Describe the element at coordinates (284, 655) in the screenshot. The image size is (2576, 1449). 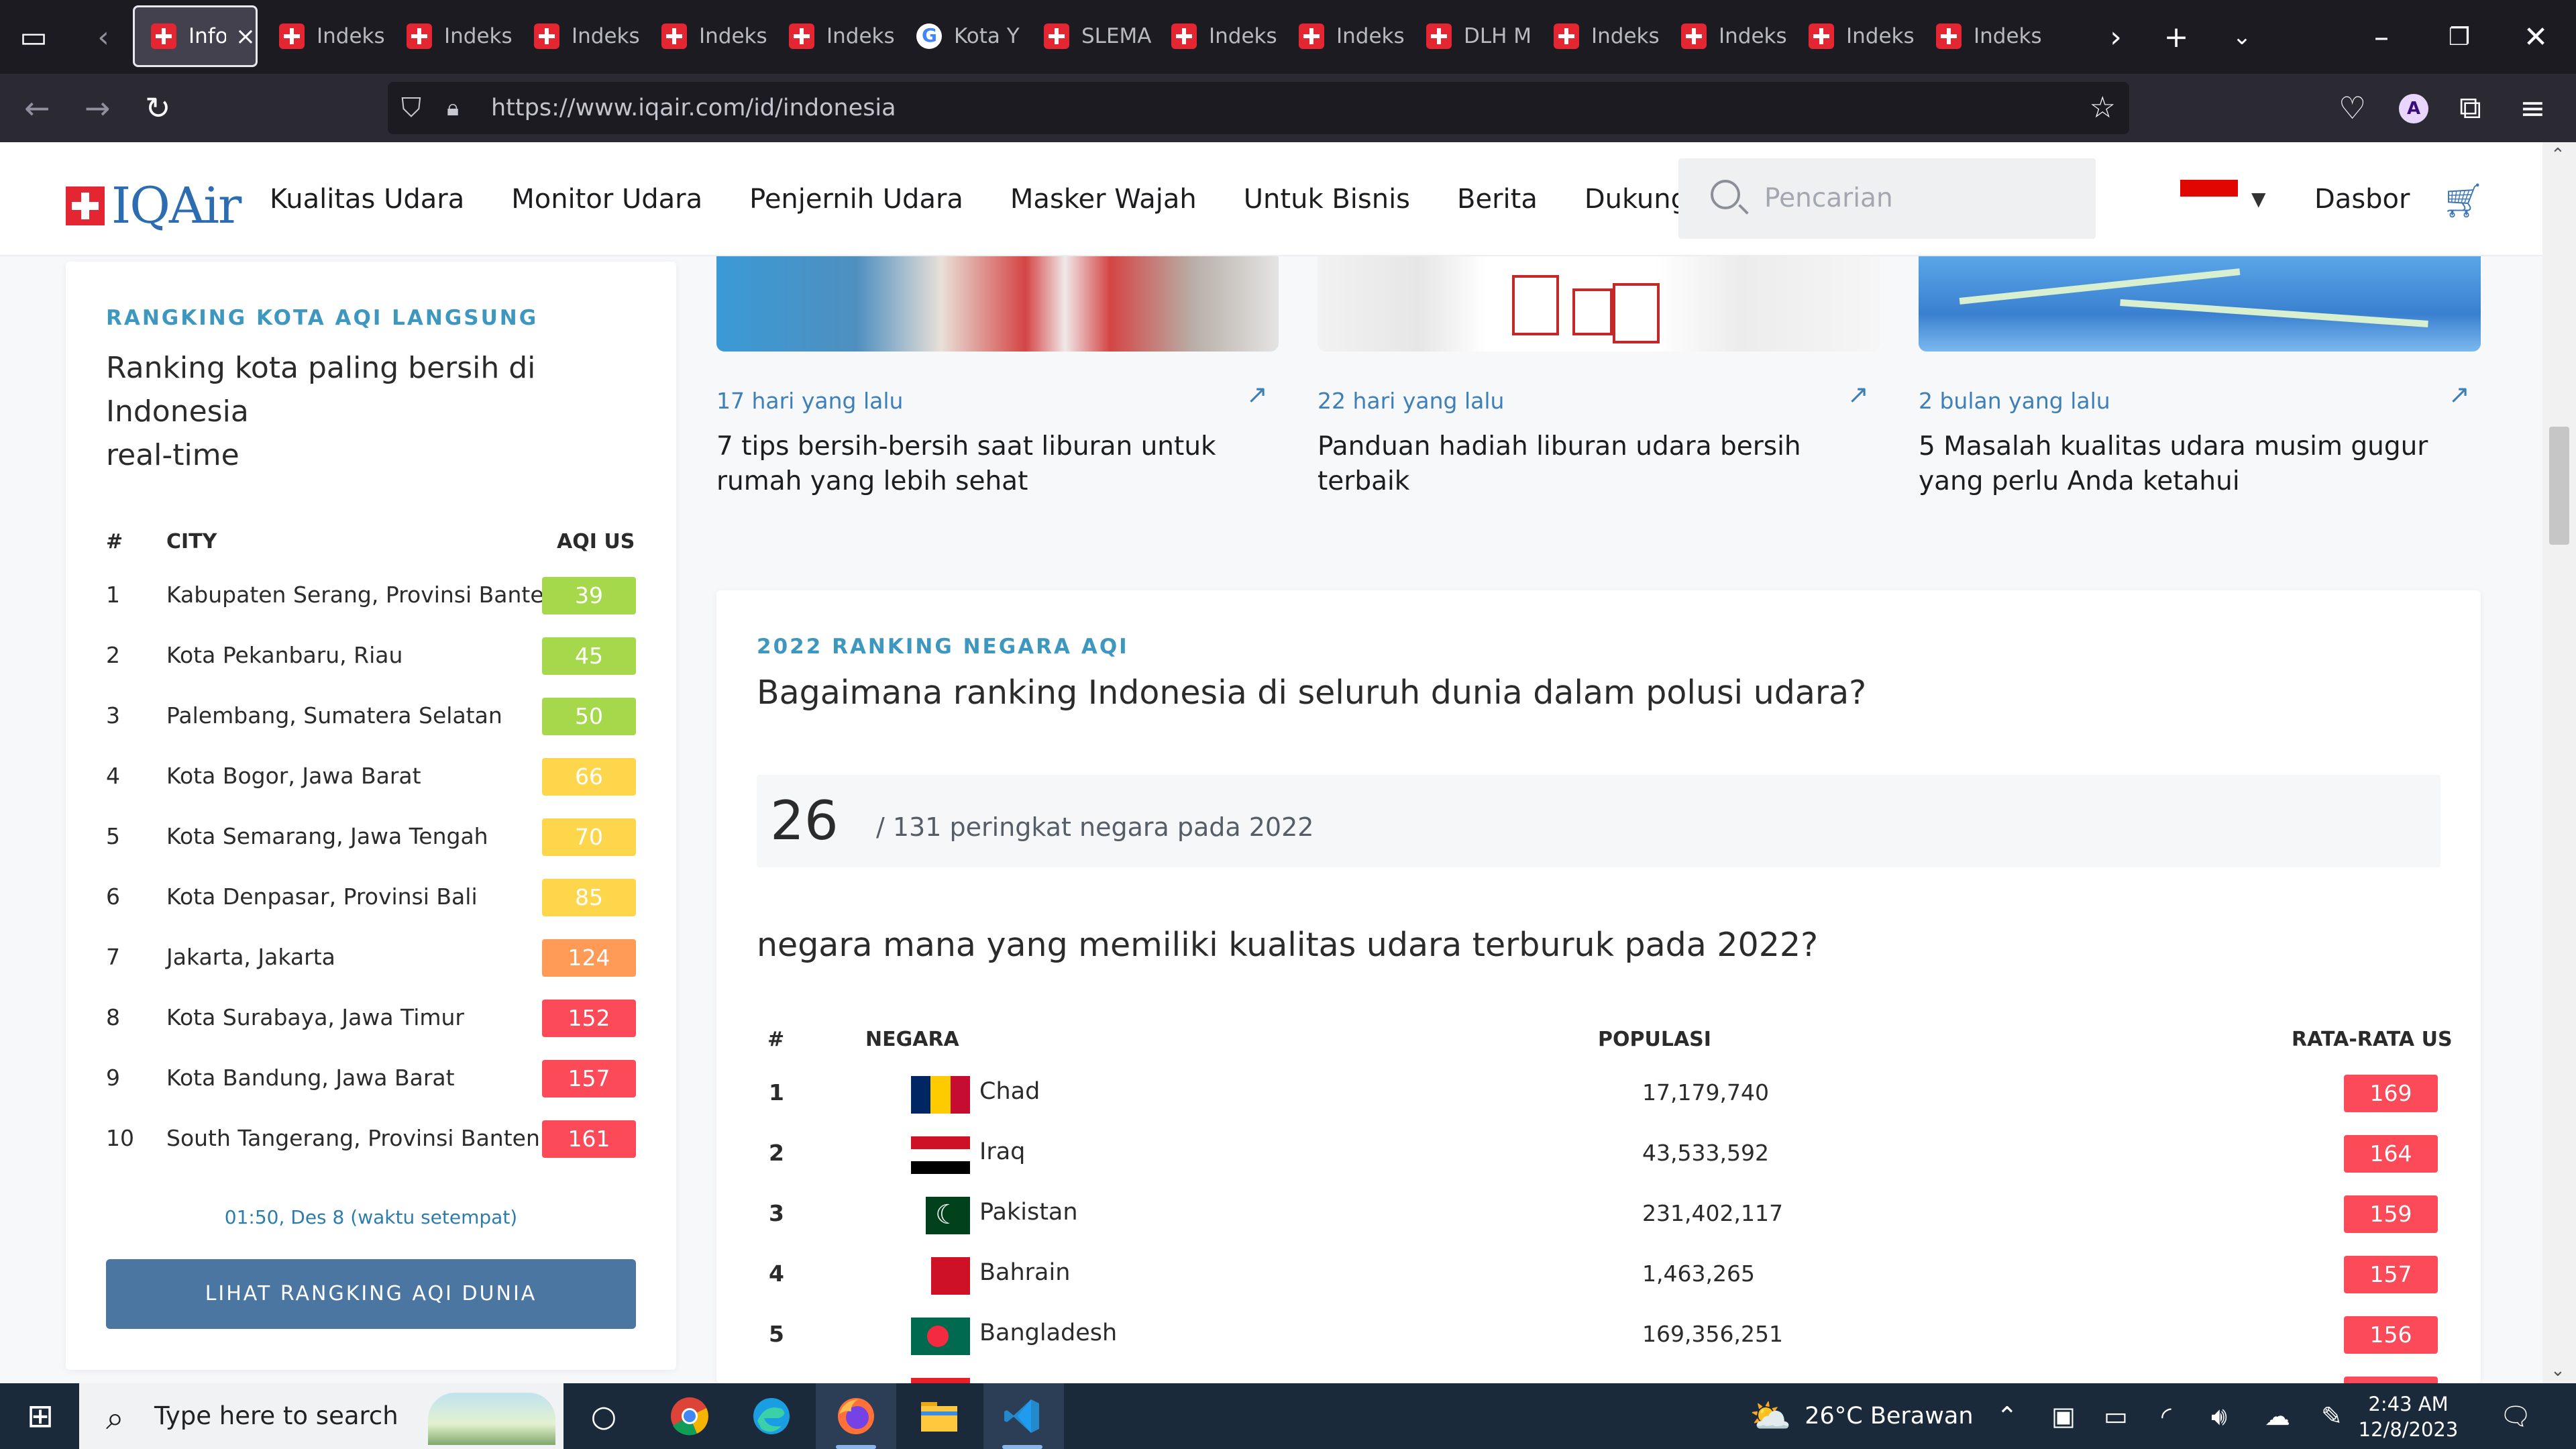
I see `city-name: Kota Pekanbaru, Riau` at that location.